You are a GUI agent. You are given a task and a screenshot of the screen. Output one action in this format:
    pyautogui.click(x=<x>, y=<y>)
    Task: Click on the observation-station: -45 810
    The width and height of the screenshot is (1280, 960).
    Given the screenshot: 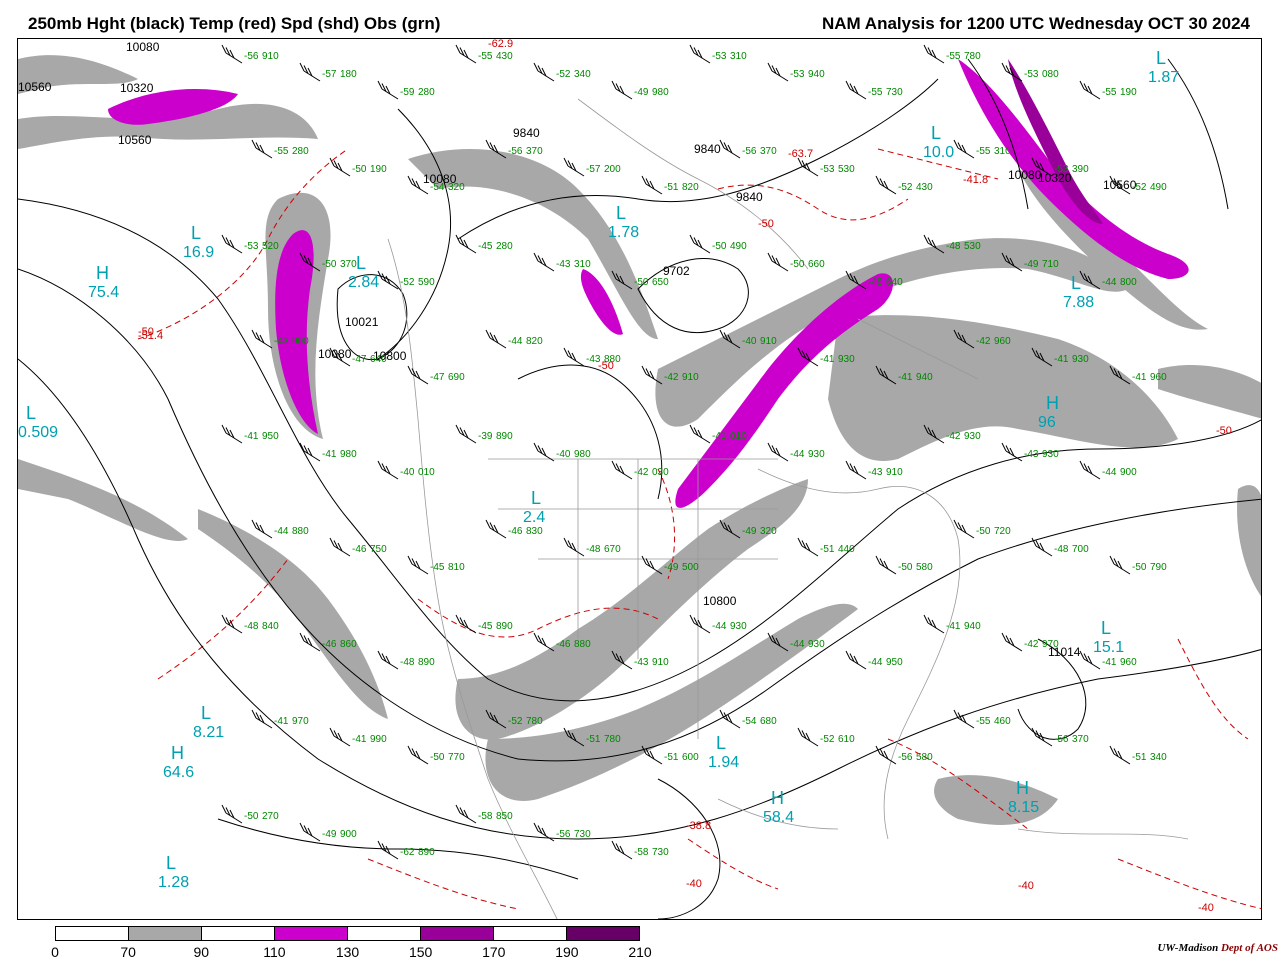 What is the action you would take?
    pyautogui.click(x=436, y=565)
    